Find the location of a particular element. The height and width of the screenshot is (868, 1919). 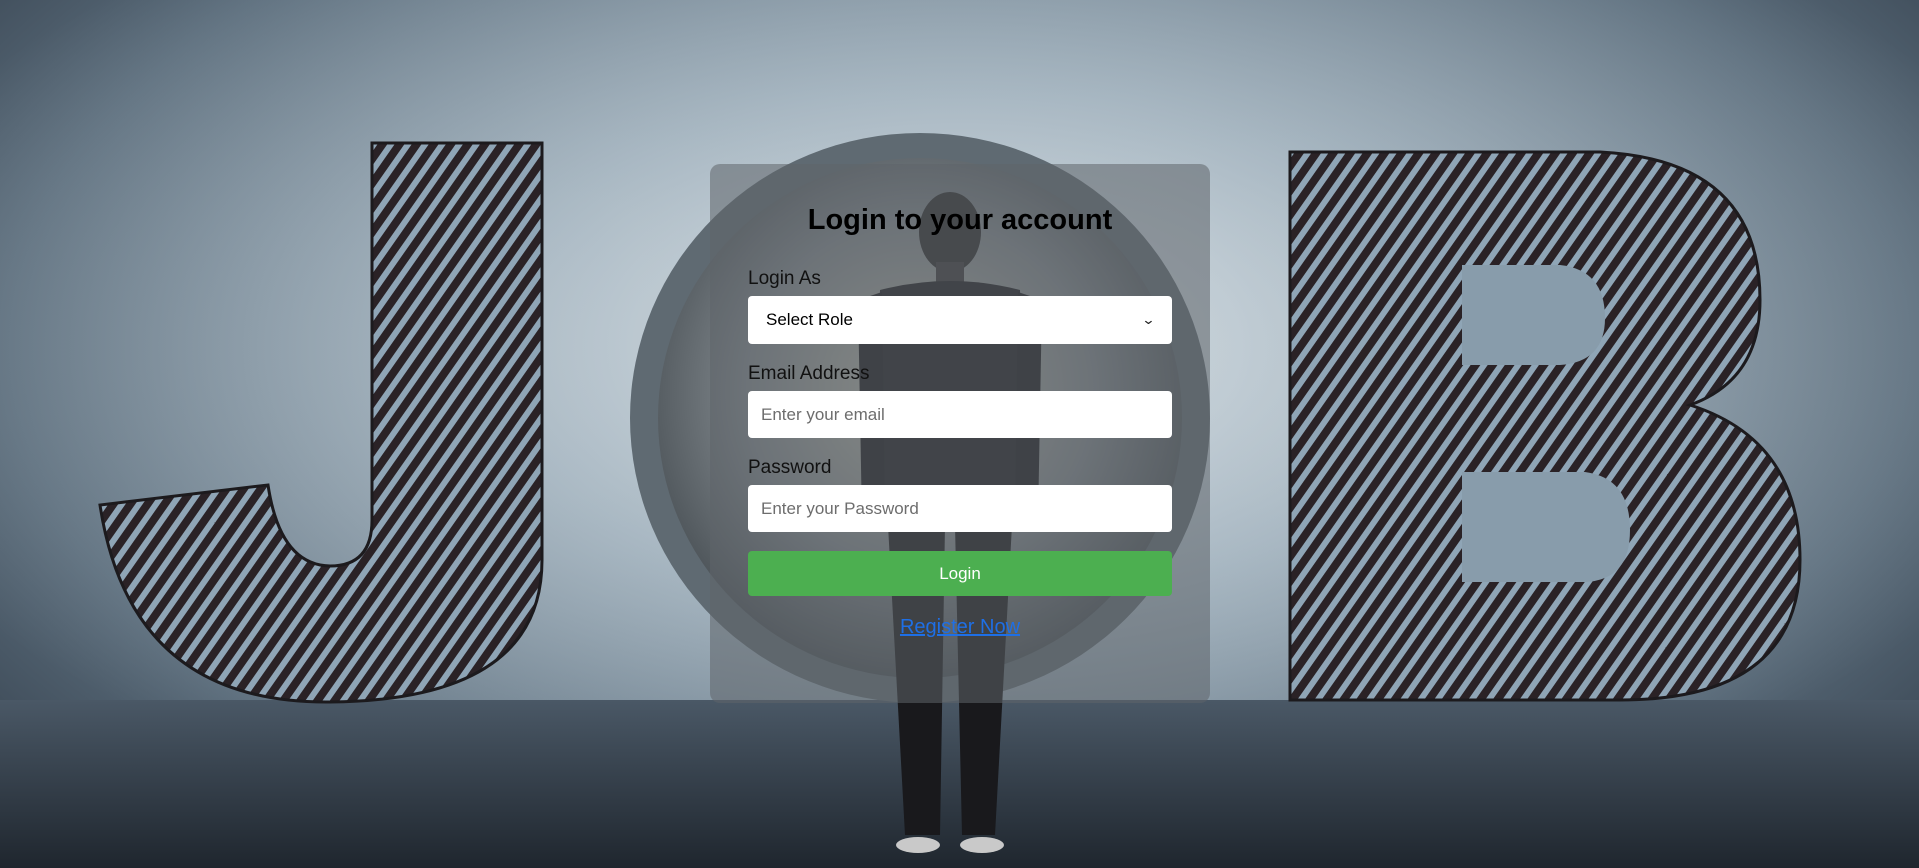

role-select-value: Select Role is located at coordinates (809, 319).